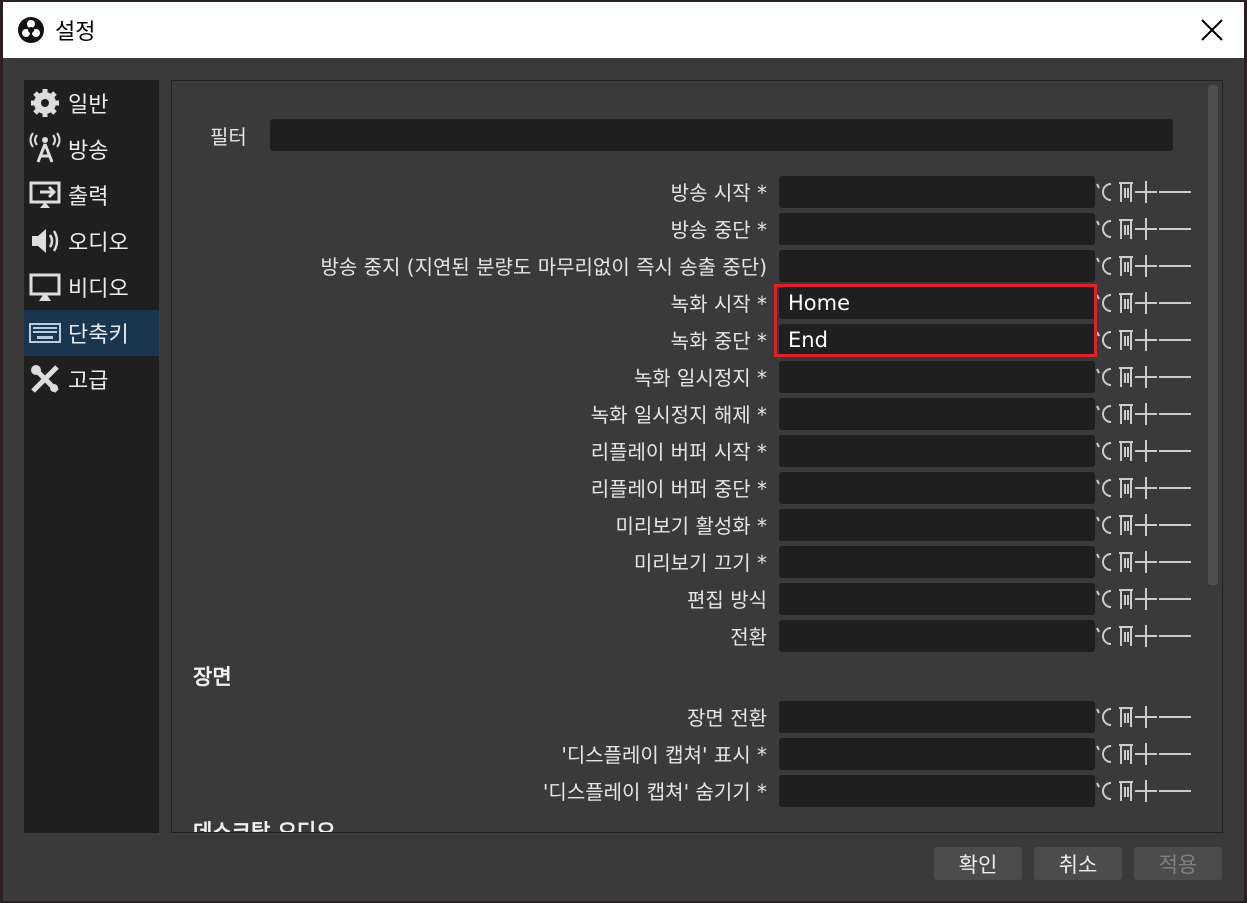  What do you see at coordinates (1213, 335) in the screenshot?
I see `scrollbar` at bounding box center [1213, 335].